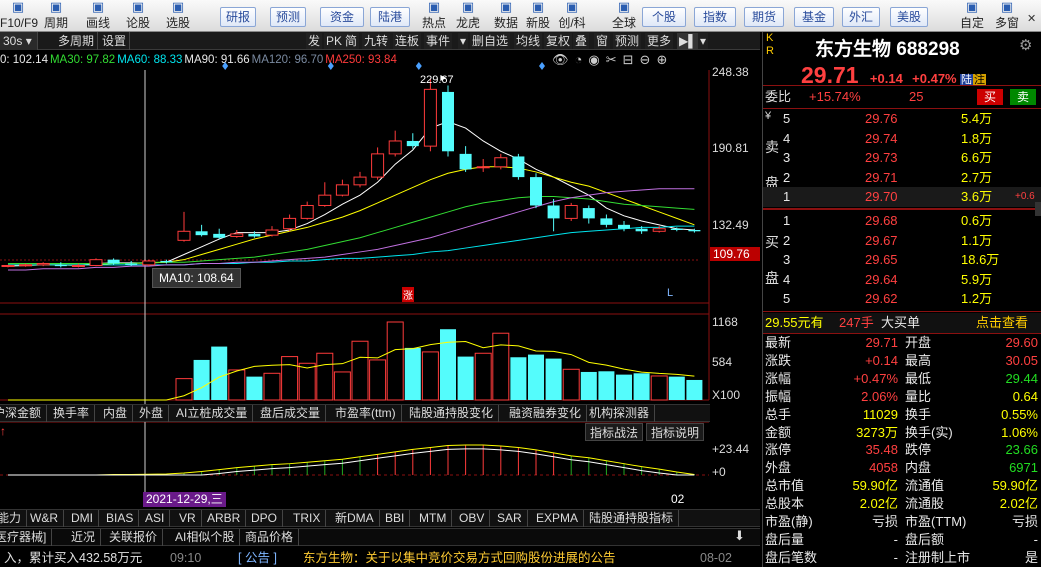 This screenshot has height=567, width=1041. Describe the element at coordinates (572, 16) in the screenshot. I see `toolbar-star: ▣ 创/科` at that location.